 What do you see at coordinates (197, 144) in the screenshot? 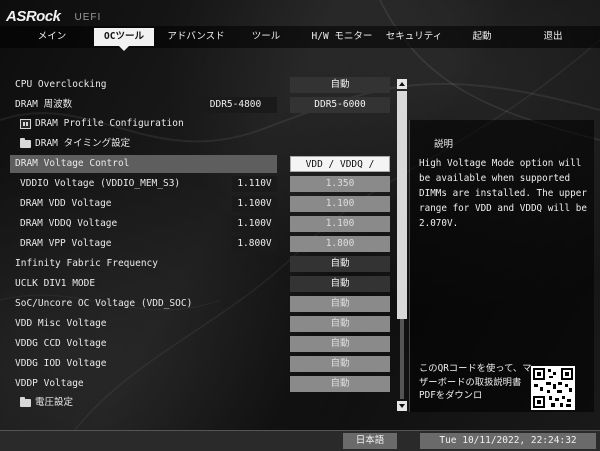
I see `setting-dram-timing: DRAM タイミング設定` at bounding box center [197, 144].